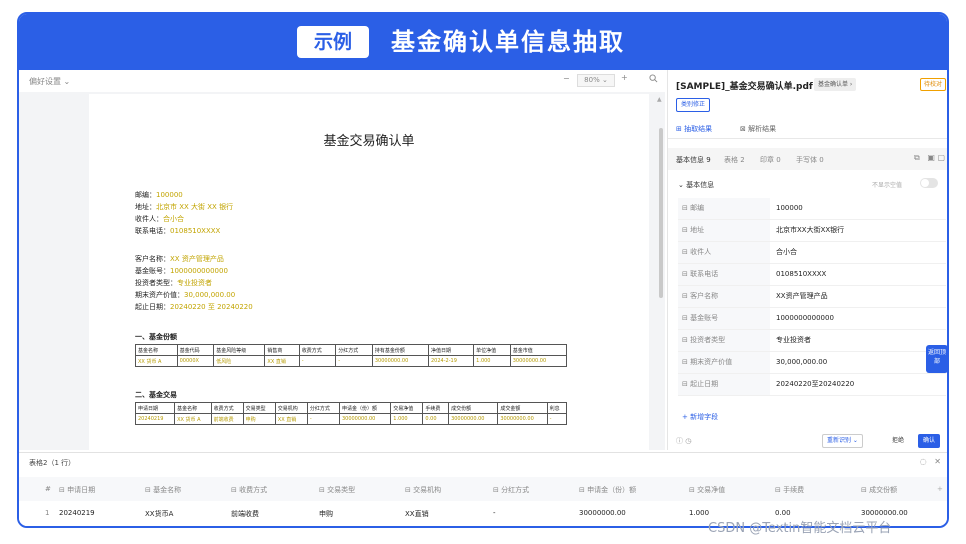  What do you see at coordinates (801, 274) in the screenshot?
I see `field-value: 0108510XXXX` at bounding box center [801, 274].